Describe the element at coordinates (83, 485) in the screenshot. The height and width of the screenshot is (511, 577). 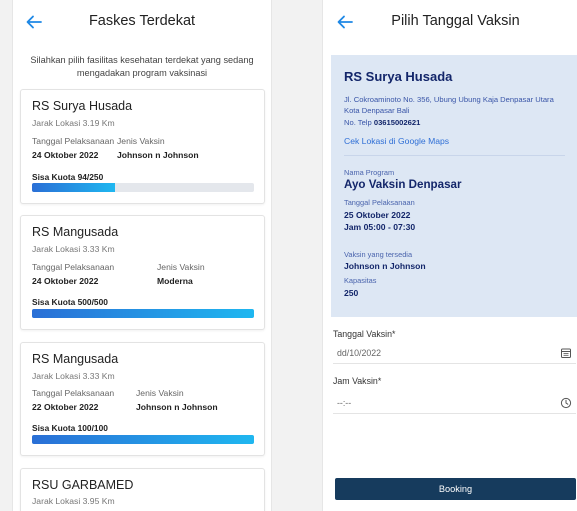
I see `facility-name: RSU GARBAMED` at that location.